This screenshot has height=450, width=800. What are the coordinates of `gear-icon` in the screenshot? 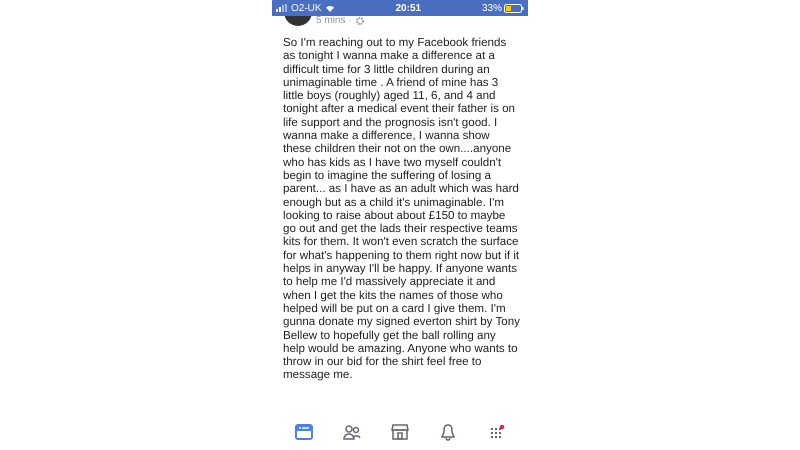 It's located at (360, 21).